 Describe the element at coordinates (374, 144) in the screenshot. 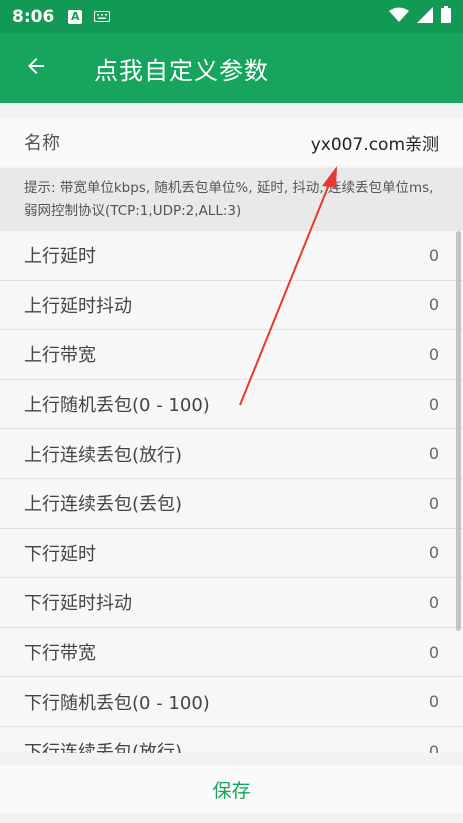

I see `name-value: yx007.com亲测` at that location.